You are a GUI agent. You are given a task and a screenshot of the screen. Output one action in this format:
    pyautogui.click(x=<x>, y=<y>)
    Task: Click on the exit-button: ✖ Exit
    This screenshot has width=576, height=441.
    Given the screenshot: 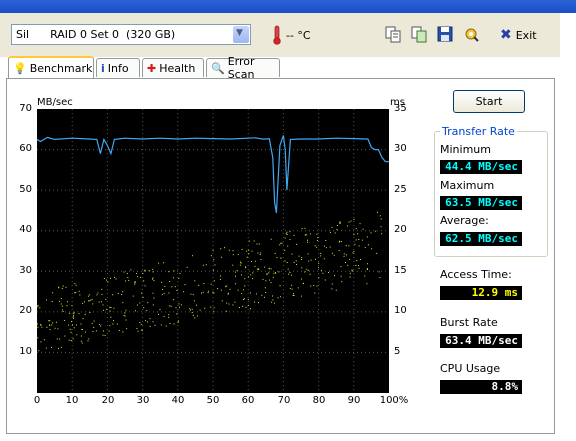 What is the action you would take?
    pyautogui.click(x=518, y=35)
    